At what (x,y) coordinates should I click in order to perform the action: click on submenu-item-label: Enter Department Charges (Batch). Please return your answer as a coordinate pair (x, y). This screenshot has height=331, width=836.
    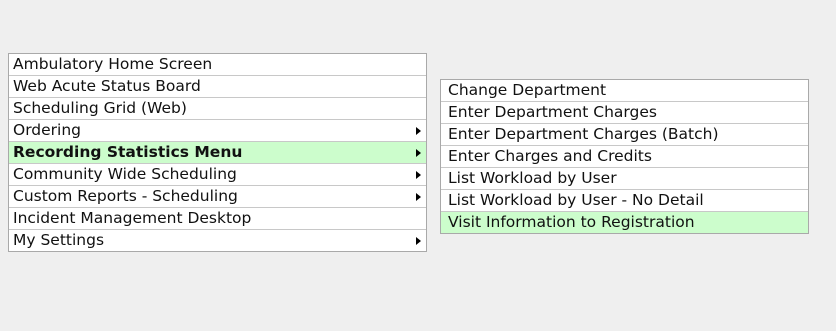
    Looking at the image, I should click on (583, 134).